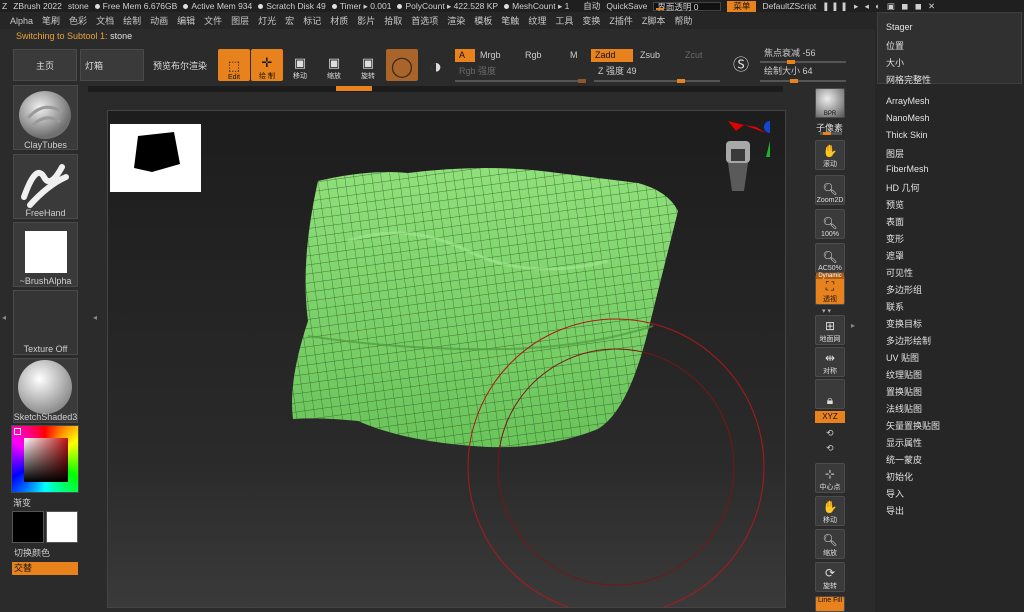 This screenshot has width=1024, height=612. What do you see at coordinates (904, 408) in the screenshot?
I see `tool-subpalette-item: 法线贴图` at bounding box center [904, 408].